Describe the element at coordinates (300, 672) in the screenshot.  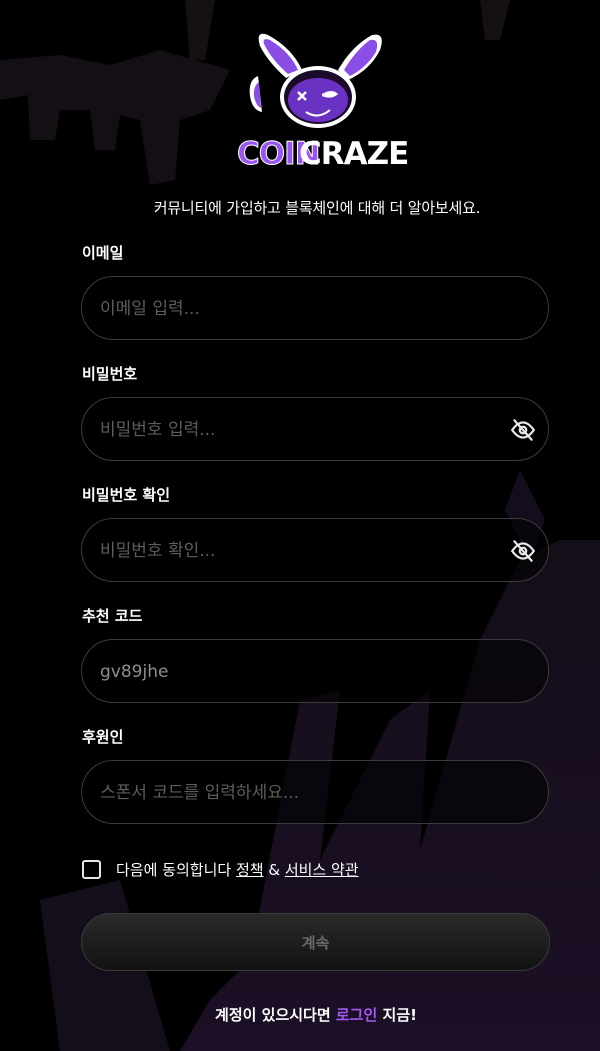
I see `referral-code-input` at that location.